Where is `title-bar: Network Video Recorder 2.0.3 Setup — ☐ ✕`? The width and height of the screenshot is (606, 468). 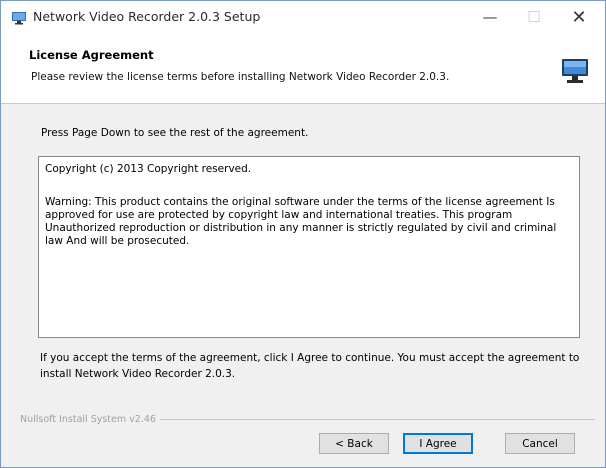
title-bar: Network Video Recorder 2.0.3 Setup — ☐ ✕ is located at coordinates (303, 17).